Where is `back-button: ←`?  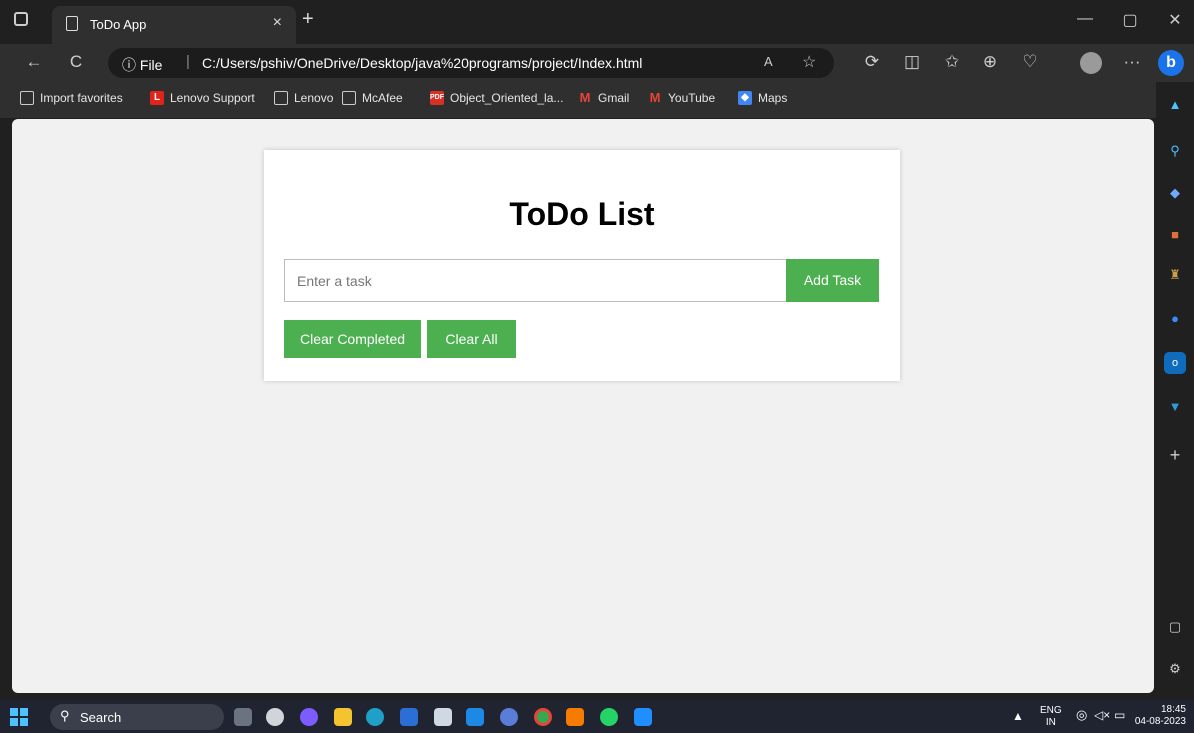 back-button: ← is located at coordinates (34, 62).